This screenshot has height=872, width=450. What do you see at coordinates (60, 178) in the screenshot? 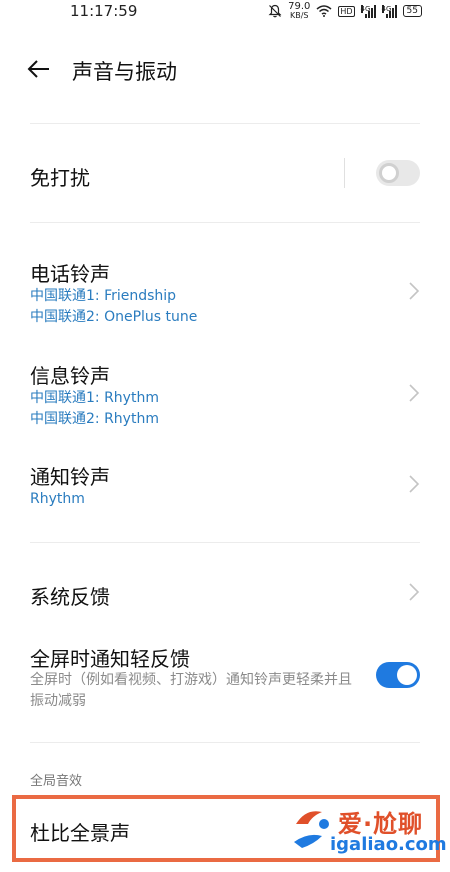
I see `dnd-label: 免打扰` at bounding box center [60, 178].